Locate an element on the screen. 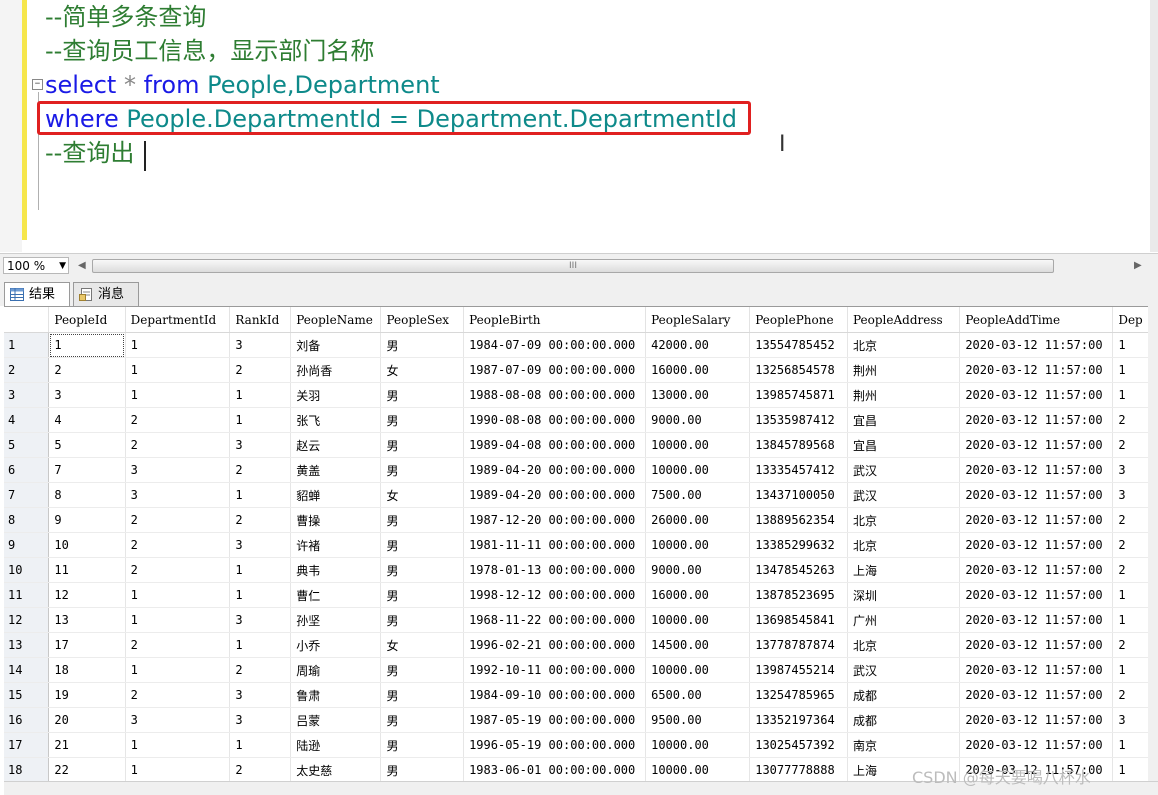 This screenshot has height=795, width=1158. table-cell: 广州 is located at coordinates (904, 620).